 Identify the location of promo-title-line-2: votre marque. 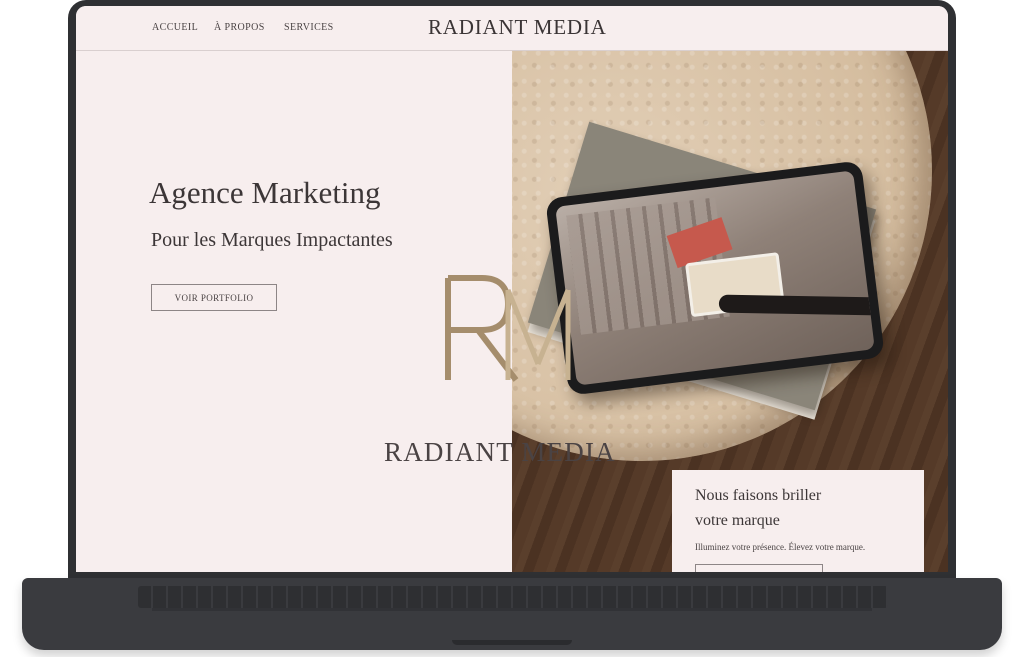
(737, 520).